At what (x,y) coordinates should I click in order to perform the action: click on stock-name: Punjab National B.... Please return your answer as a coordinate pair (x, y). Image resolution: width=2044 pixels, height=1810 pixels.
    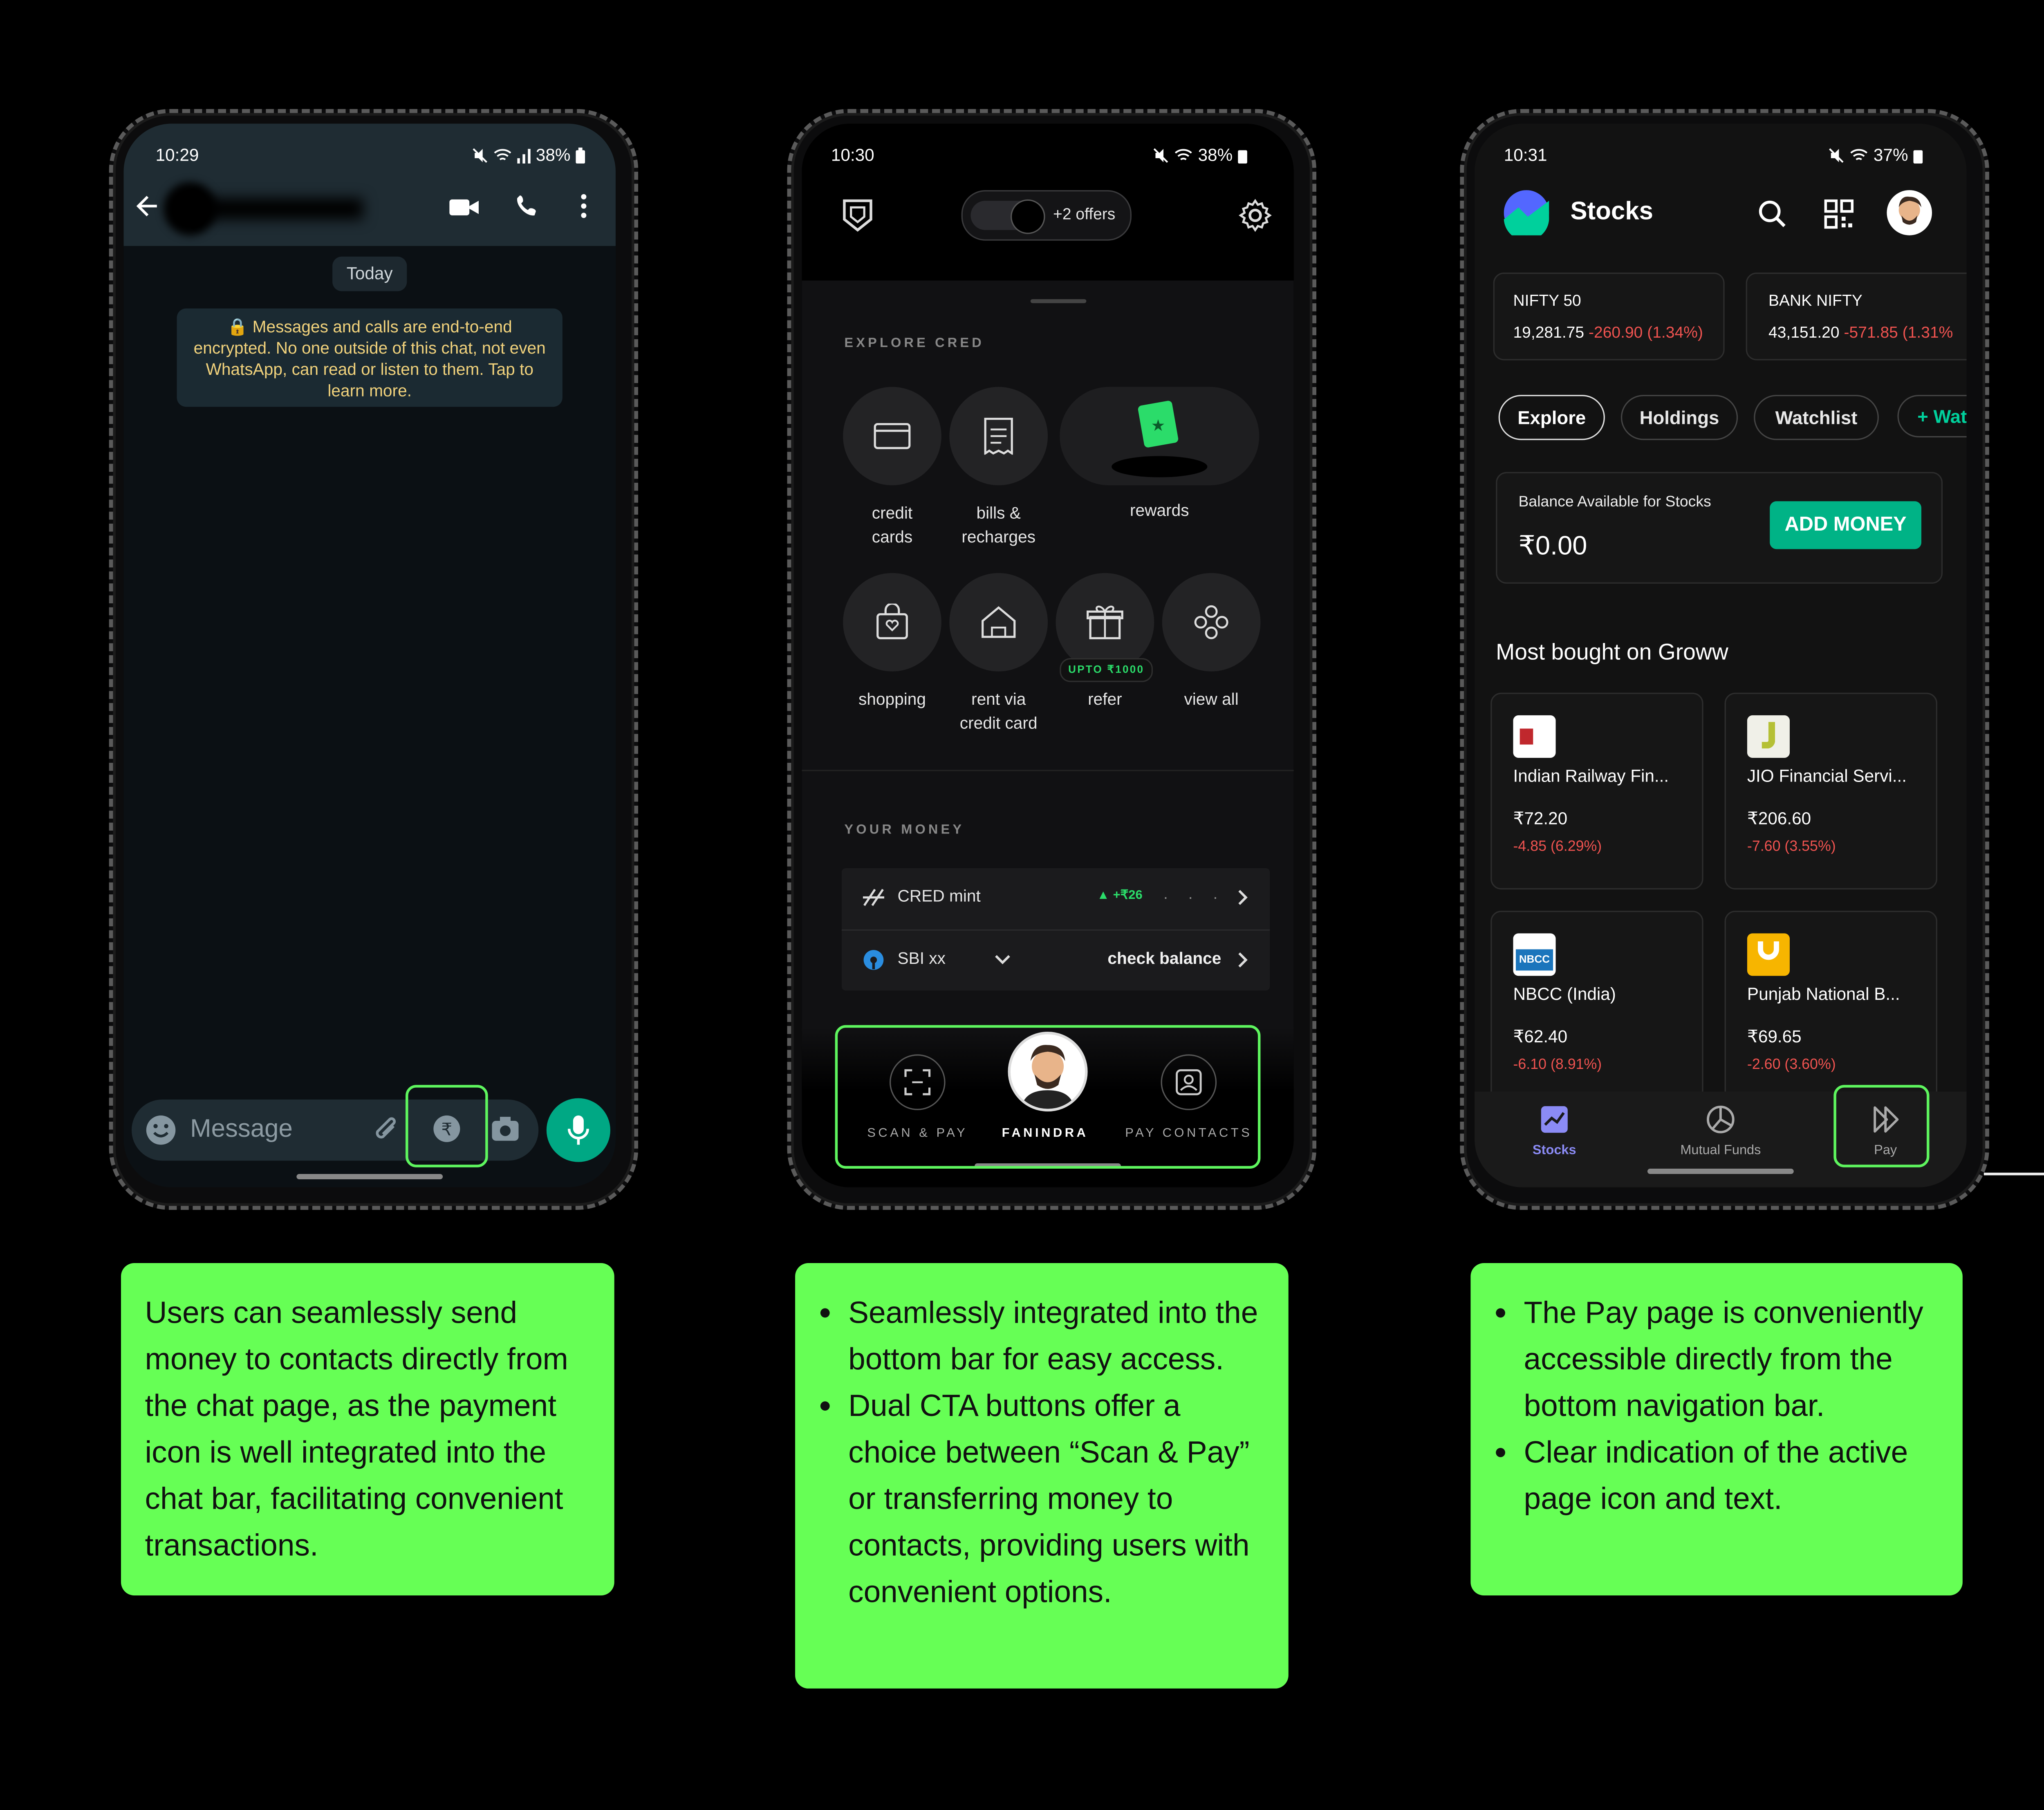
    Looking at the image, I should click on (1823, 993).